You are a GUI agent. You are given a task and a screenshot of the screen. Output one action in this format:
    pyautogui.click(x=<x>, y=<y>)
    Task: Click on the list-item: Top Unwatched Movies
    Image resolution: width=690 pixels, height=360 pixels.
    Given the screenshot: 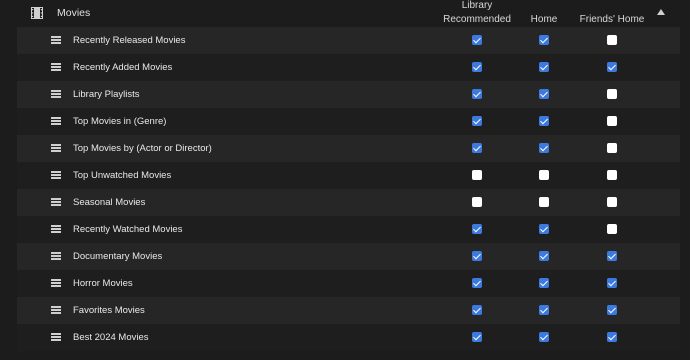 What is the action you would take?
    pyautogui.click(x=348, y=175)
    